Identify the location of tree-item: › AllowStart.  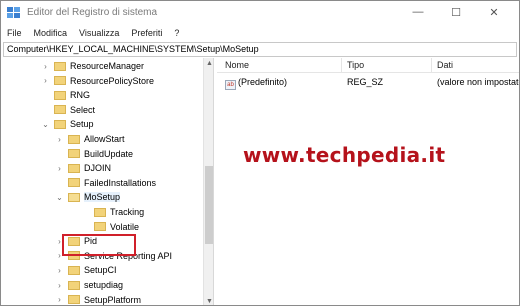
(90, 139).